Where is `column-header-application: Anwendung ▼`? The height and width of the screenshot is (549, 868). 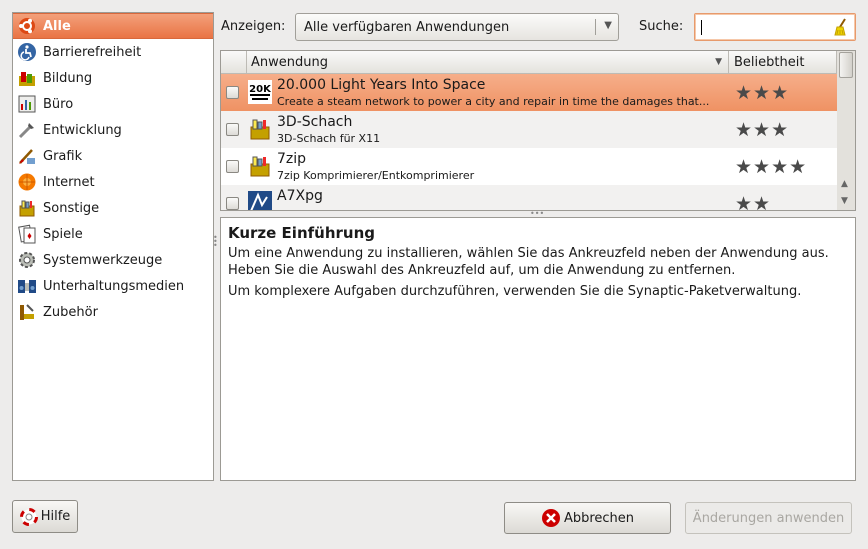 column-header-application: Anwendung ▼ is located at coordinates (488, 62).